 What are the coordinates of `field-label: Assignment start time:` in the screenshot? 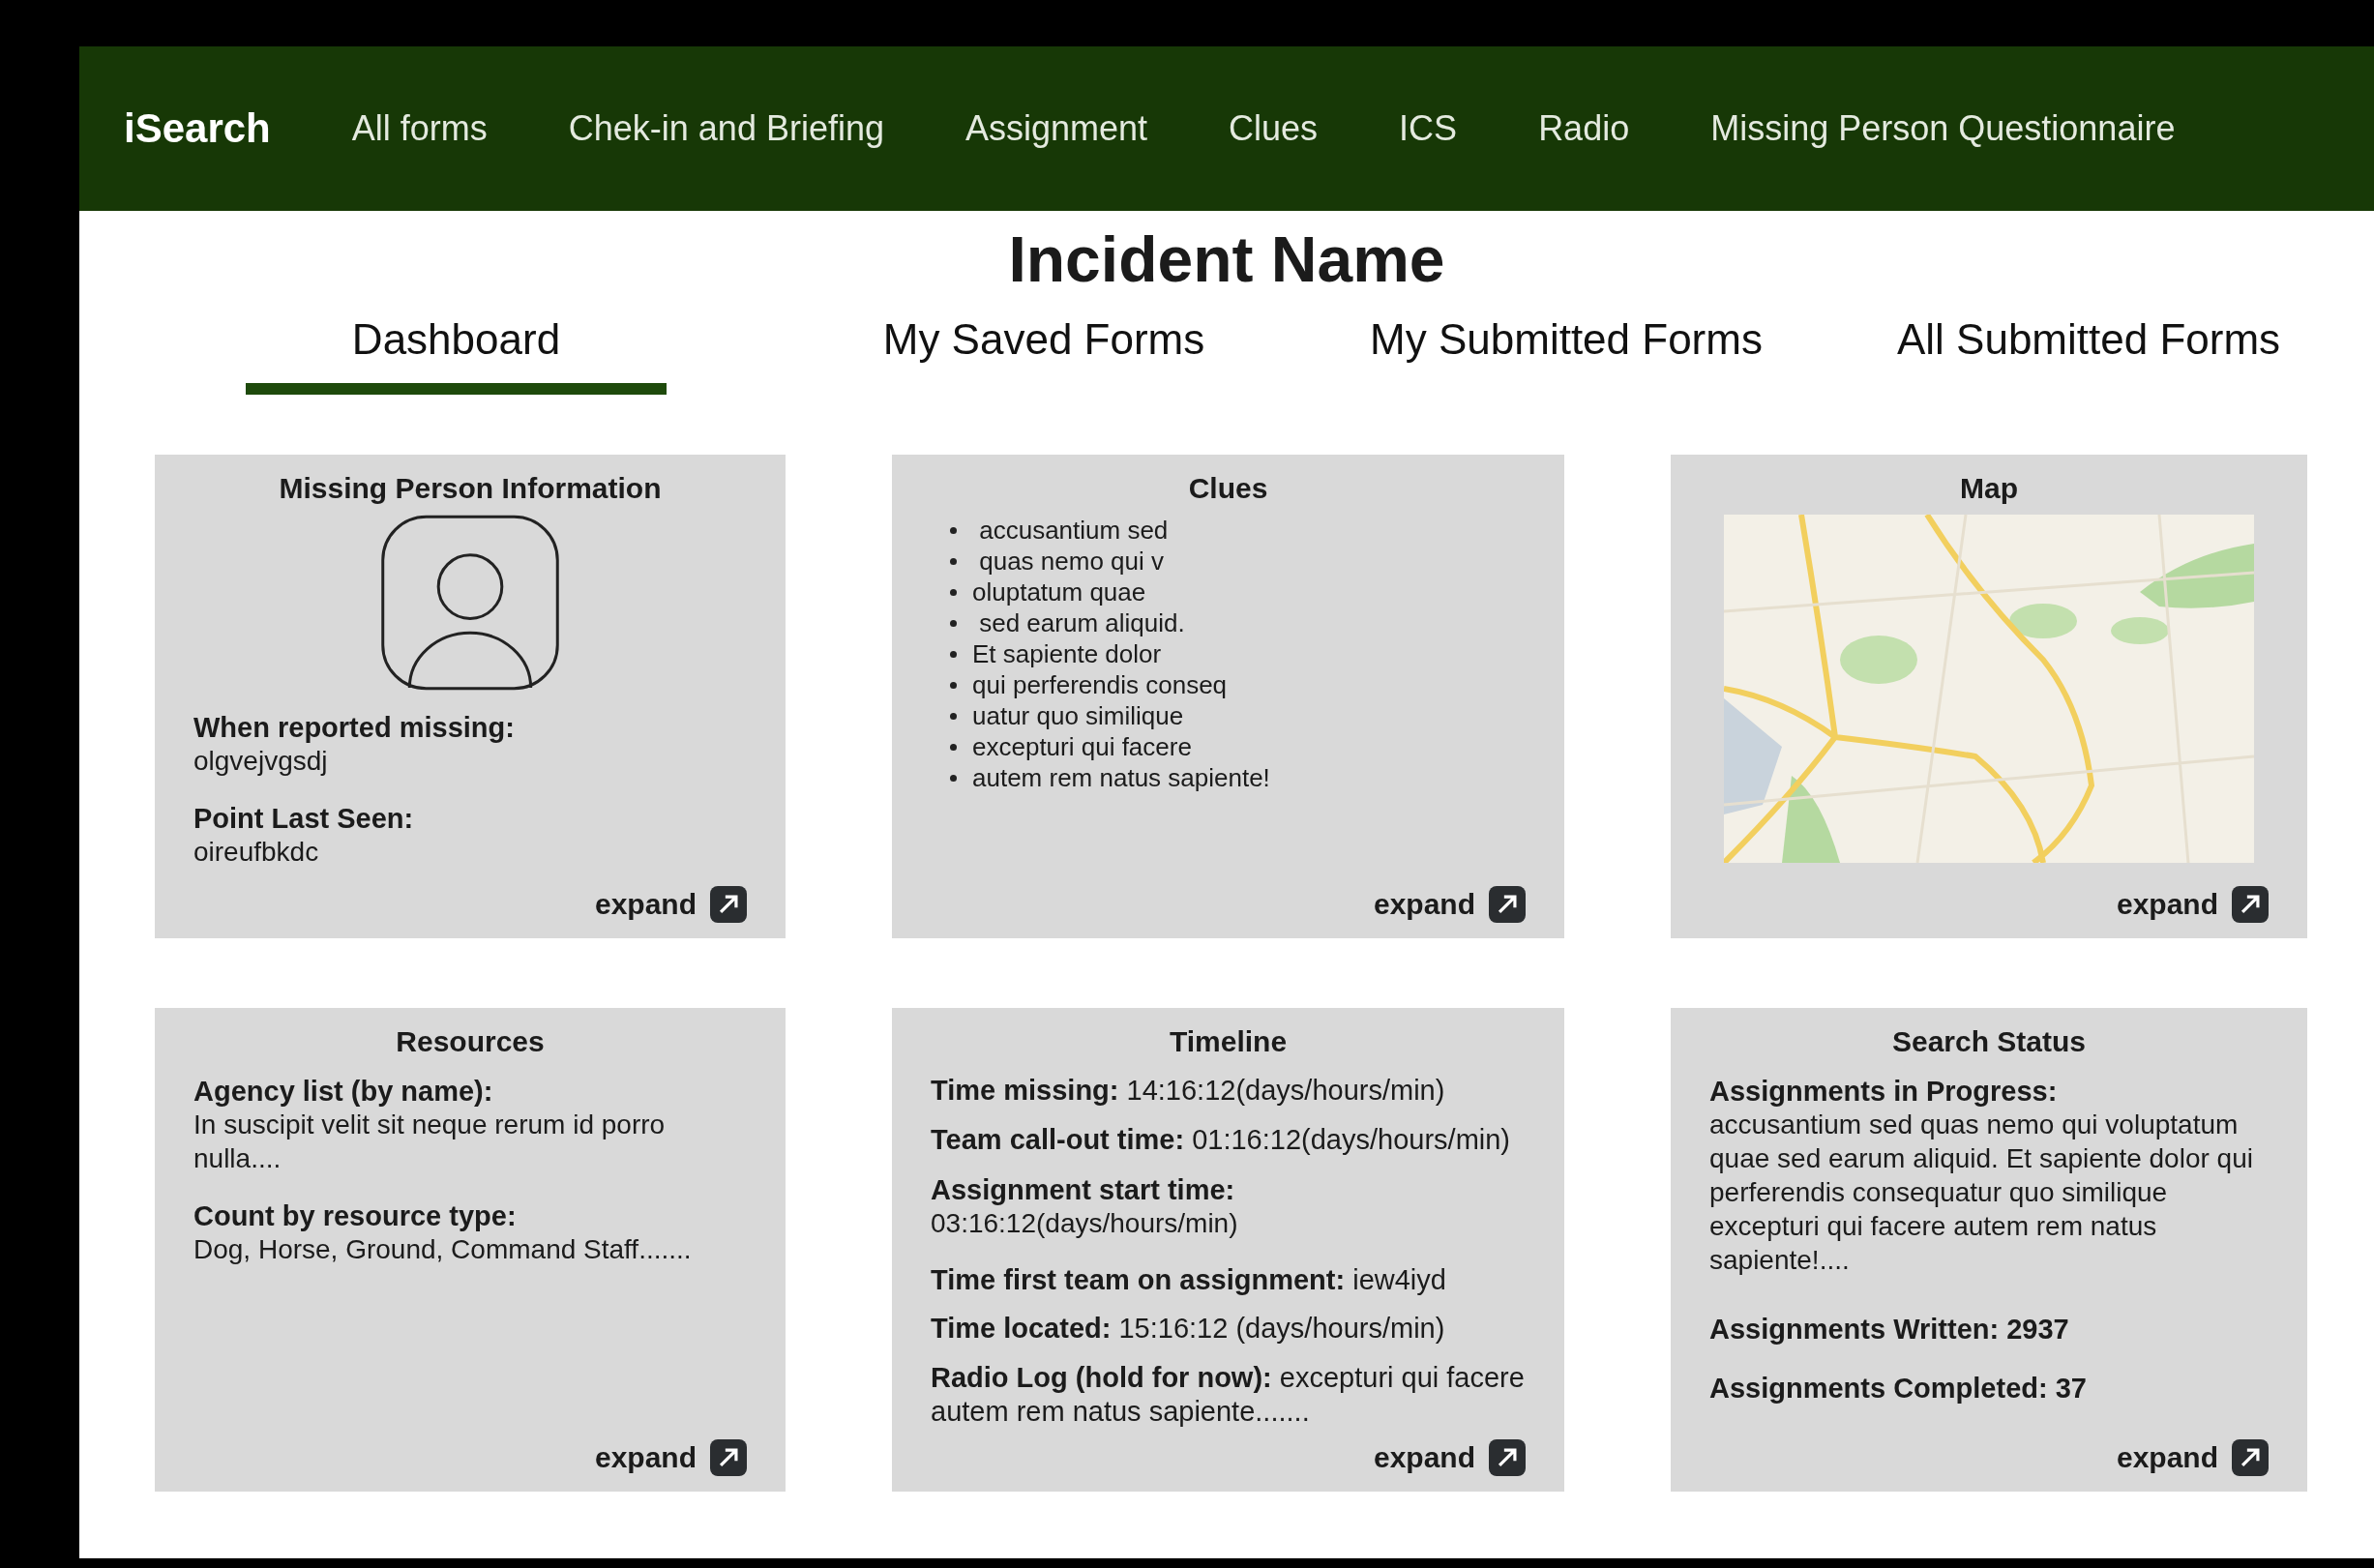 It's located at (1083, 1190).